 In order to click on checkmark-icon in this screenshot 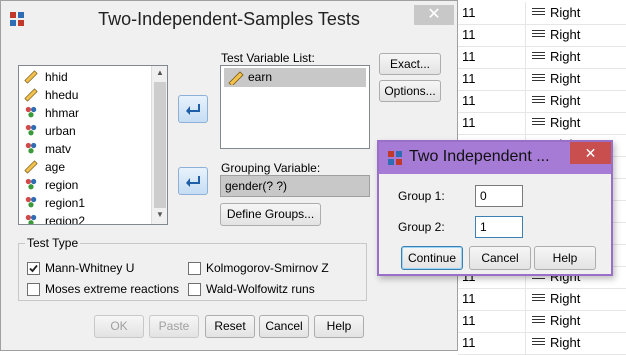, I will do `click(33, 268)`.